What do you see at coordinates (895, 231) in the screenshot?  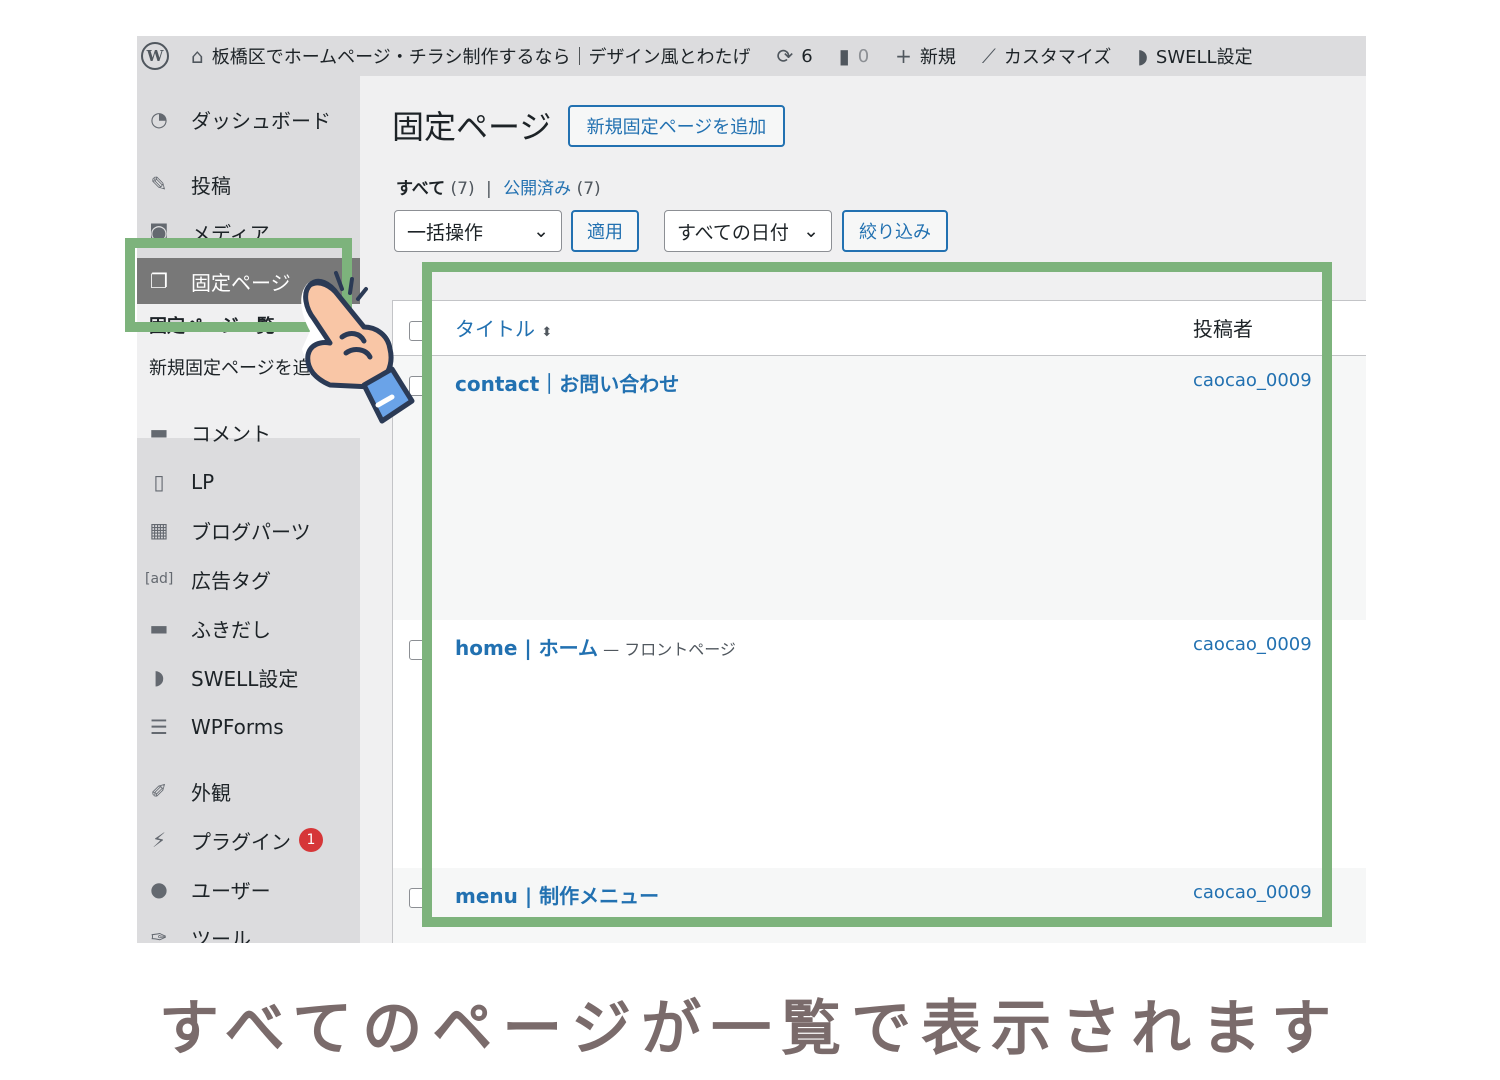 I see `filter-button: 絞り込み` at bounding box center [895, 231].